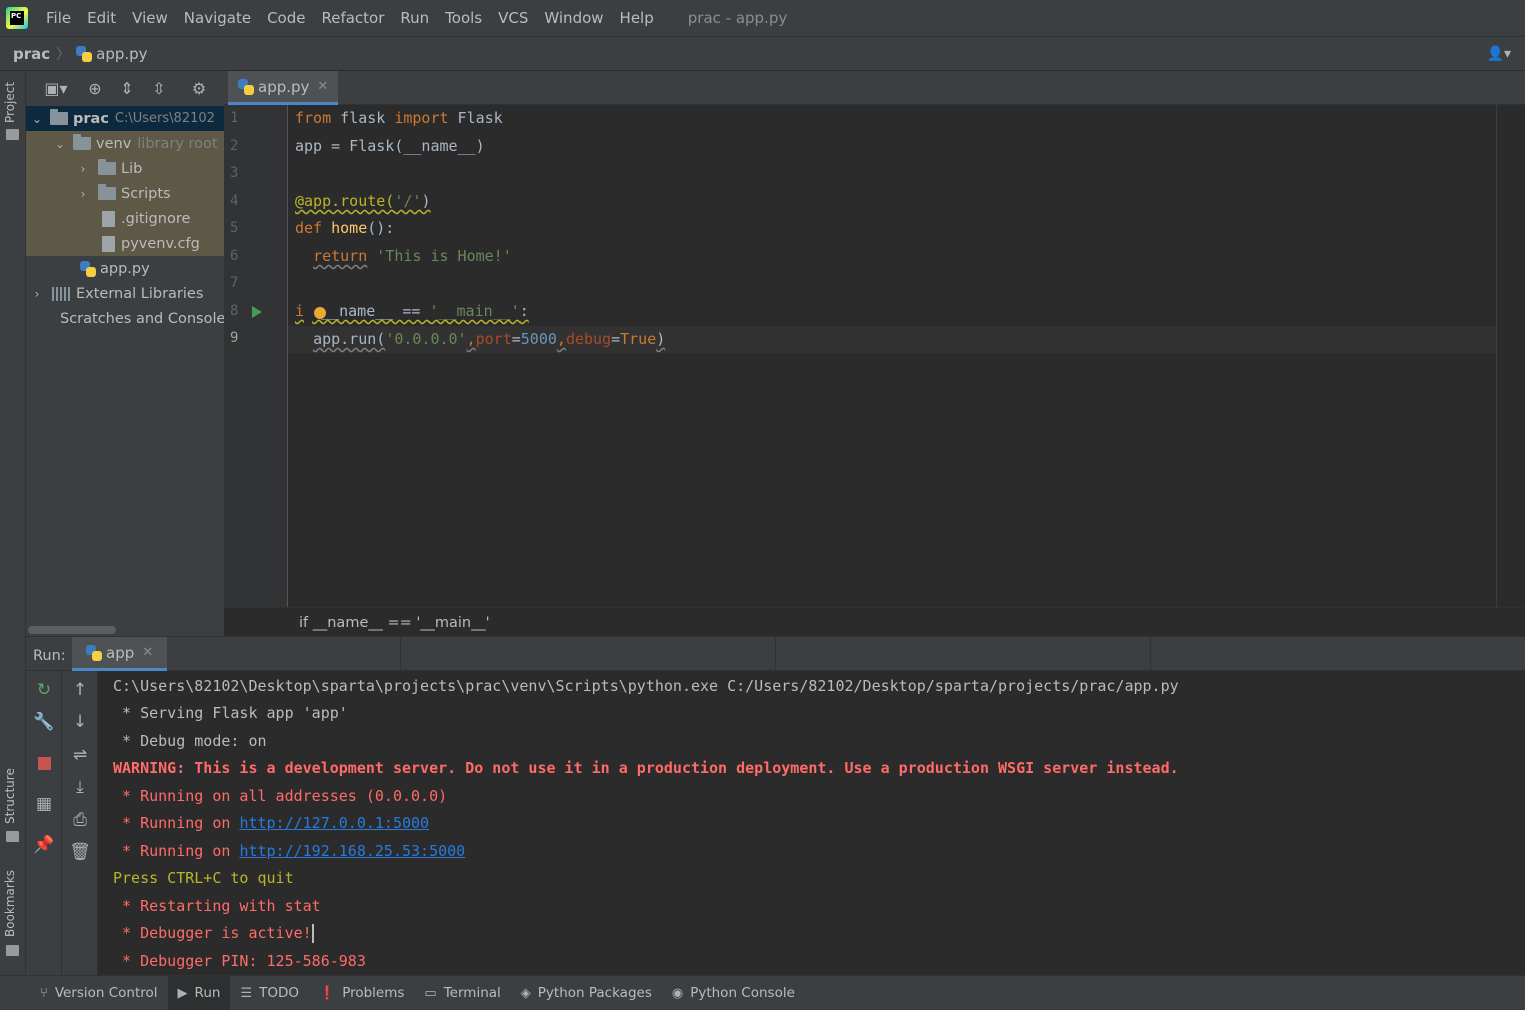 Image resolution: width=1525 pixels, height=1010 pixels. I want to click on stop-icon, so click(44, 763).